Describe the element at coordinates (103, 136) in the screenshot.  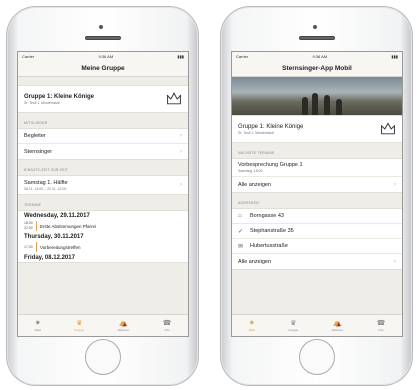
I see `member-row-begleiter: Begleiter ›` at that location.